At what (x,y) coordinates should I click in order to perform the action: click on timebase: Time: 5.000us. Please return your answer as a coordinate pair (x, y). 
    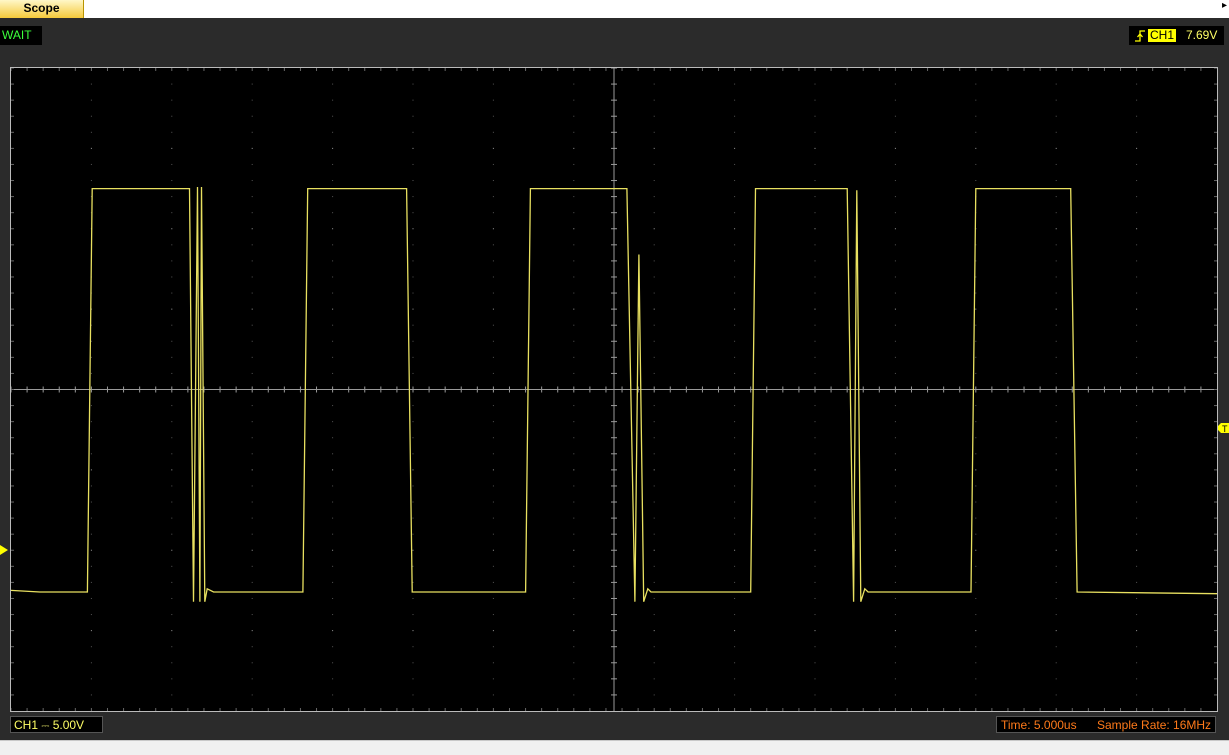
    Looking at the image, I should click on (1039, 725).